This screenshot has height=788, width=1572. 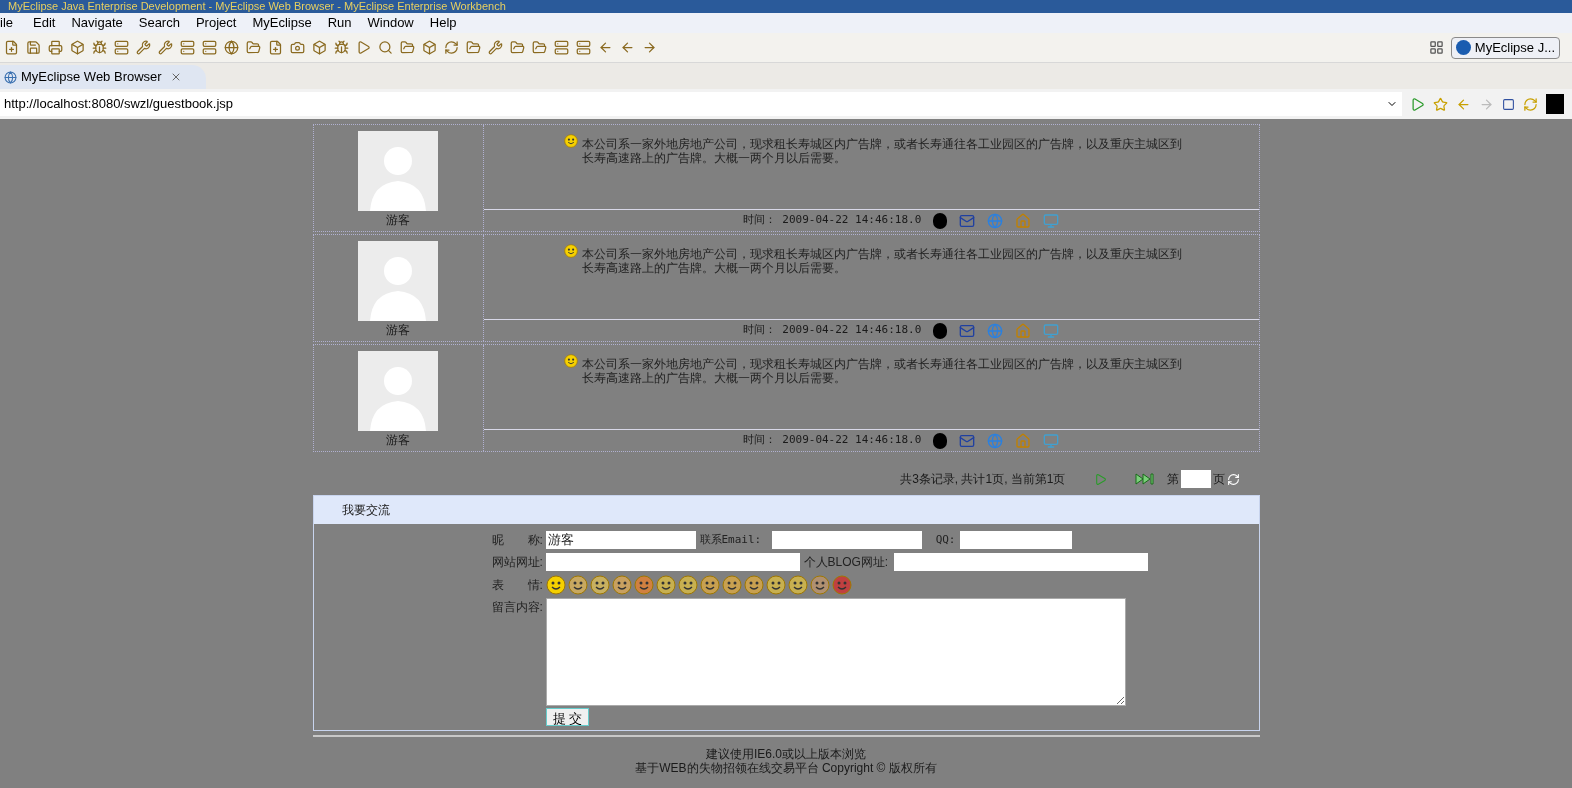 I want to click on footer-text: 建议使用IE6.0或以上版本浏览, so click(x=785, y=754).